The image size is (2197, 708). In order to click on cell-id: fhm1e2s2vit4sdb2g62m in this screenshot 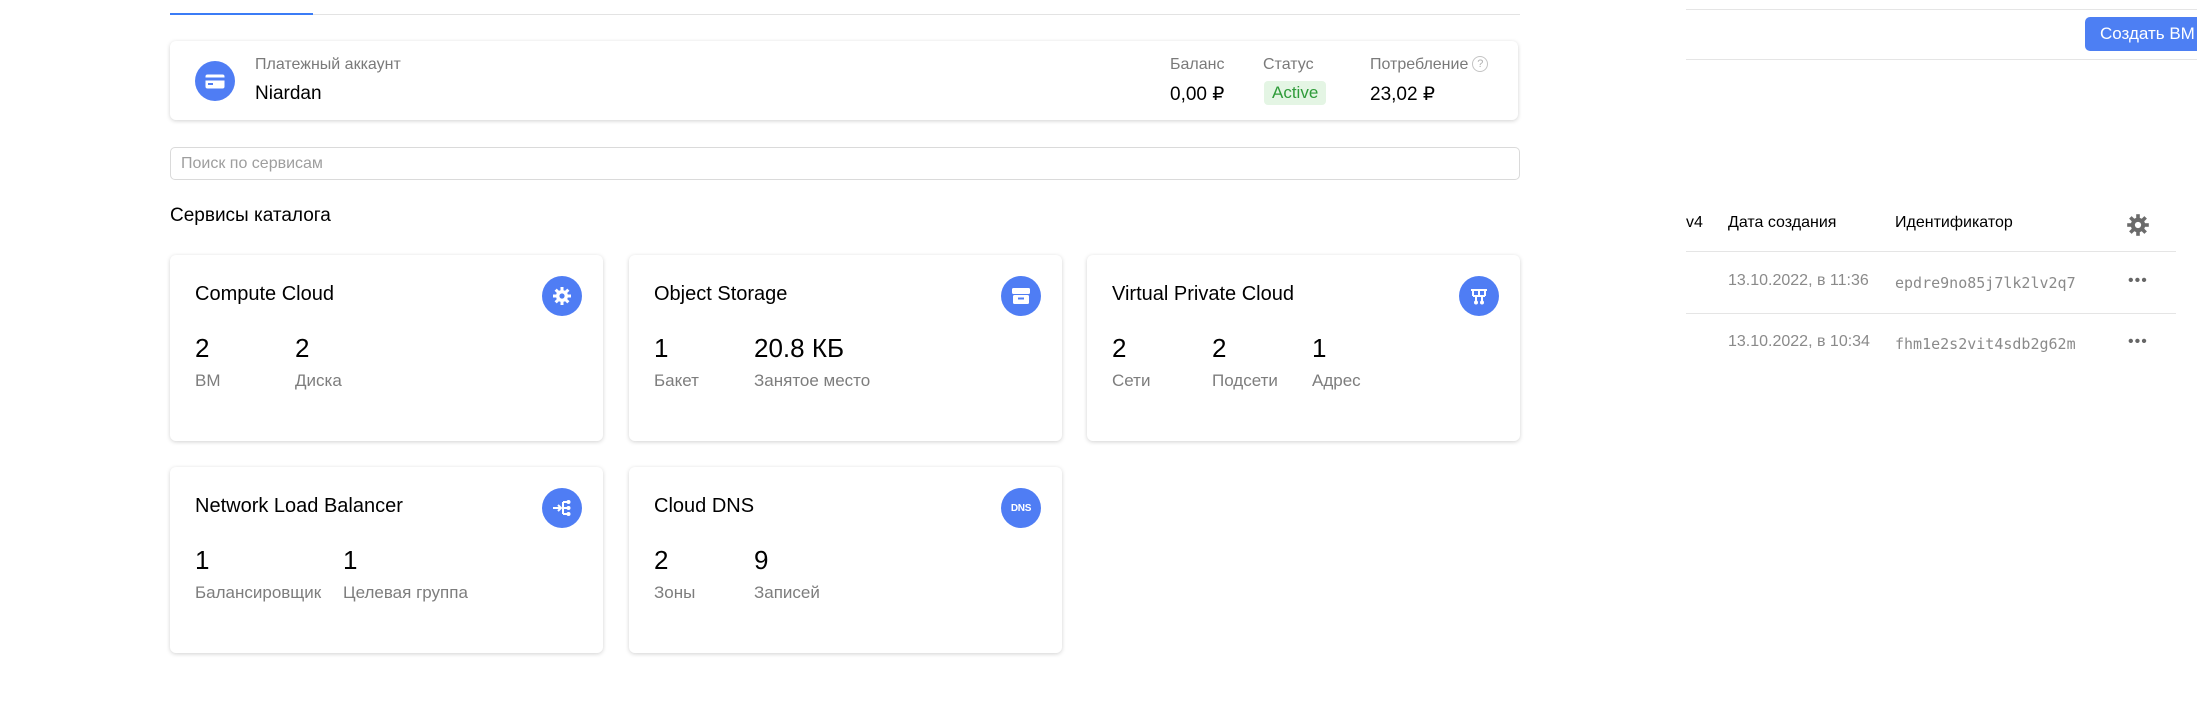, I will do `click(1985, 344)`.